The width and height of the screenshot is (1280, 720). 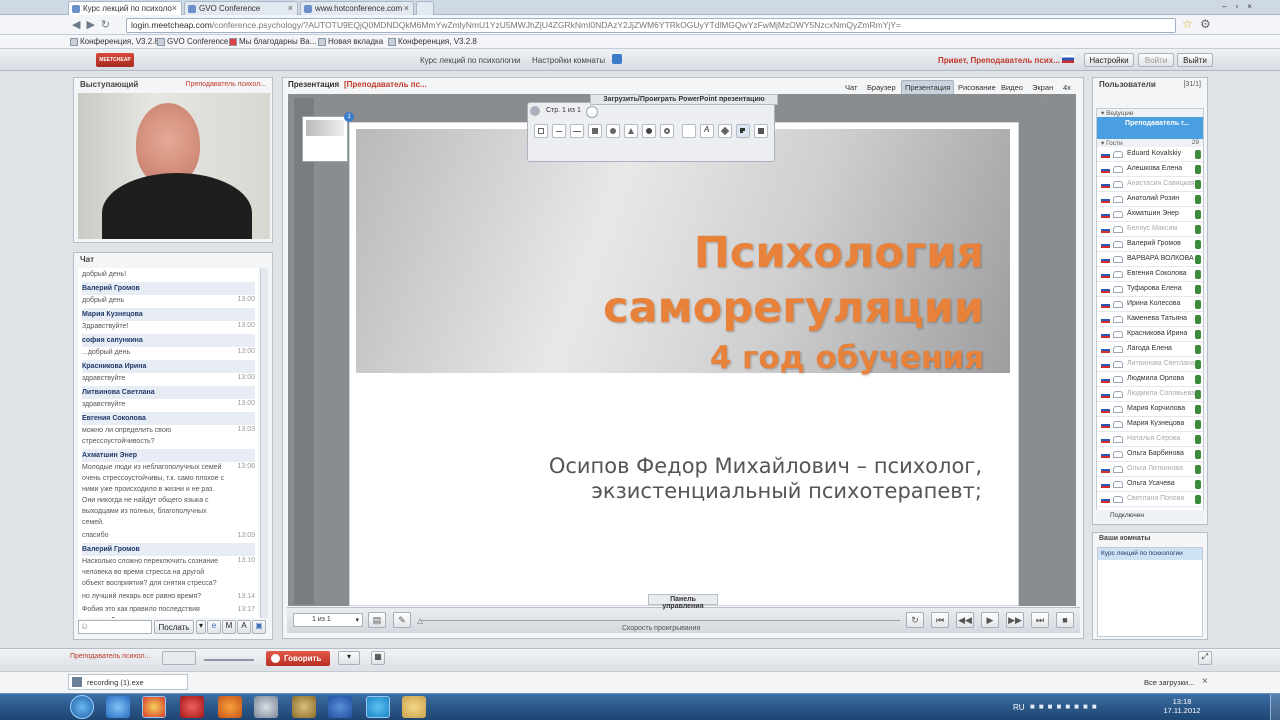 I want to click on tab-browser: Браузер, so click(x=881, y=87).